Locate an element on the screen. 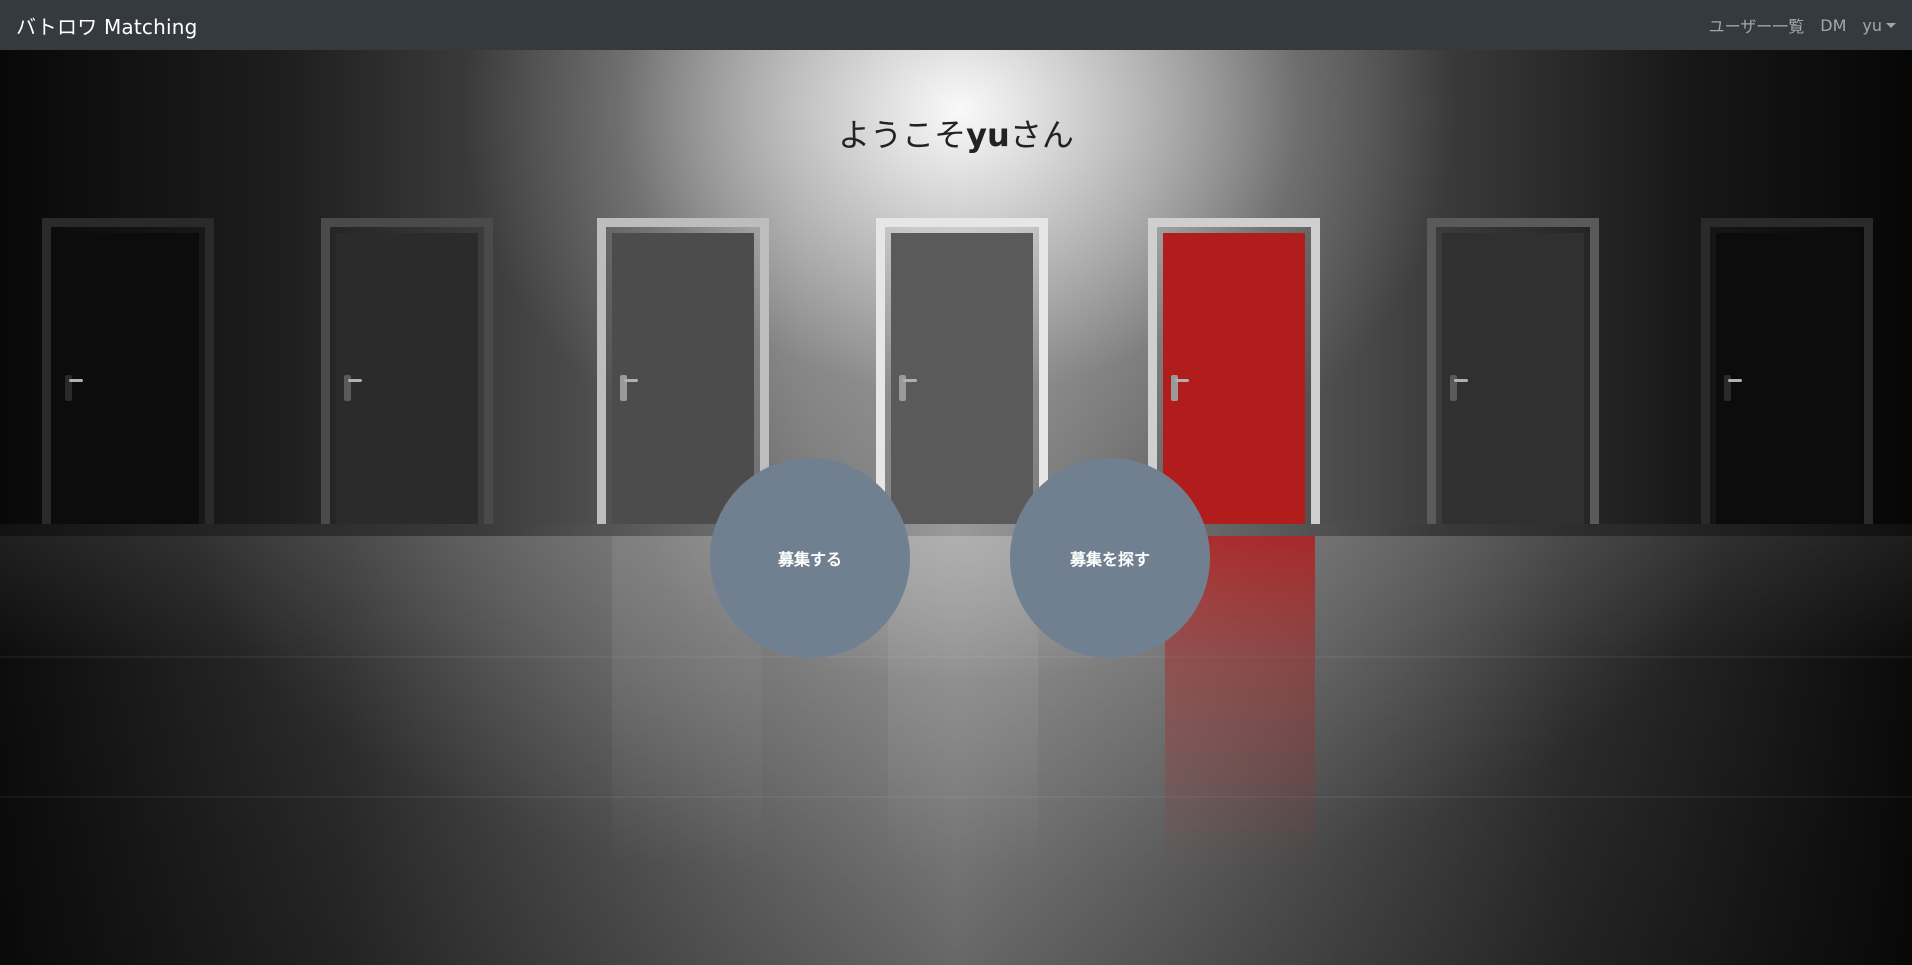 This screenshot has height=965, width=1912. nav-dm-link: DM is located at coordinates (1833, 25).